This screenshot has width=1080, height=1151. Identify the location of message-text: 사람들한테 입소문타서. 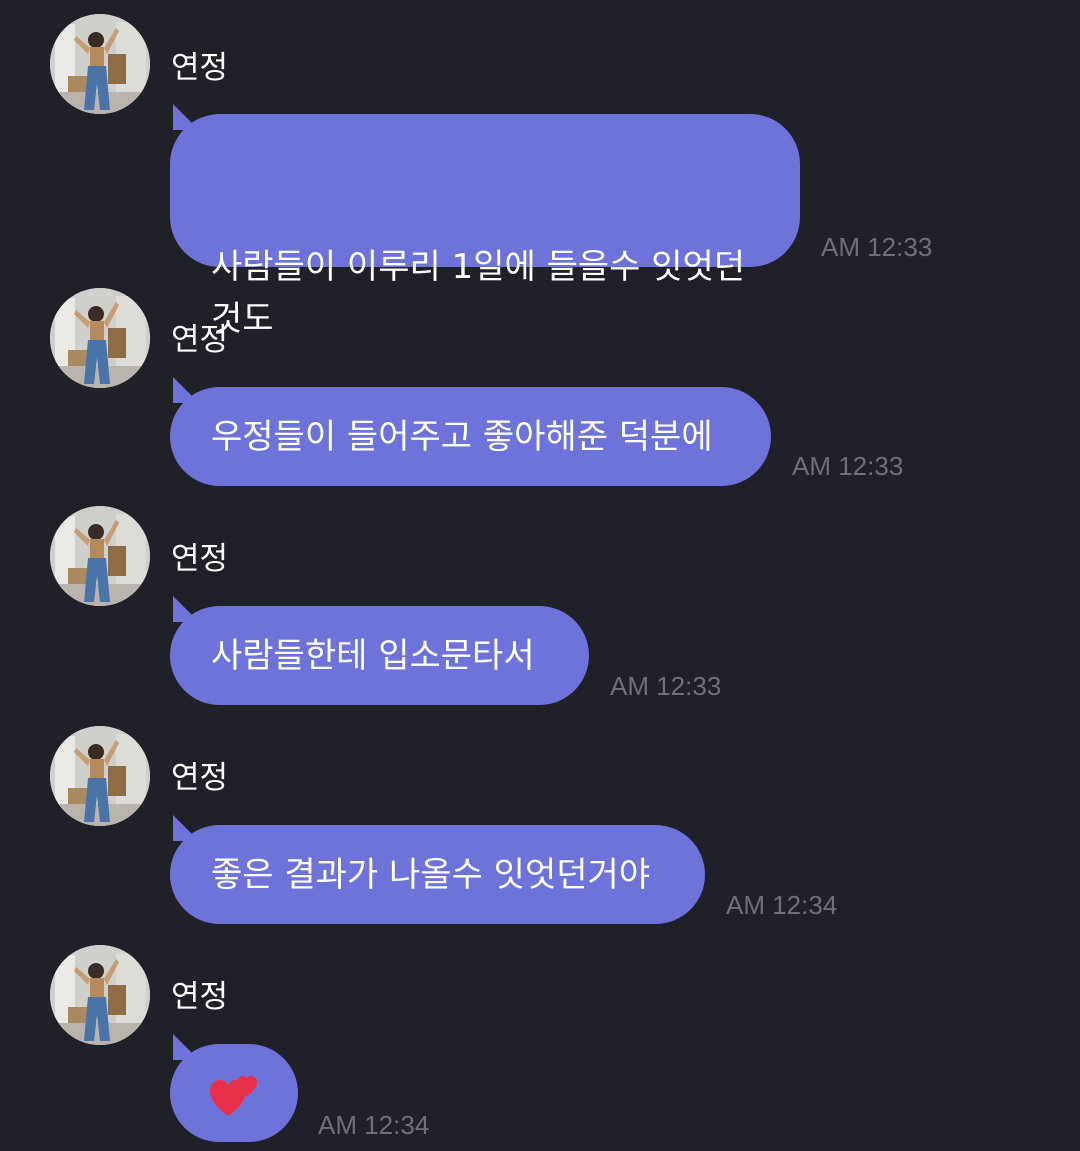
(373, 656).